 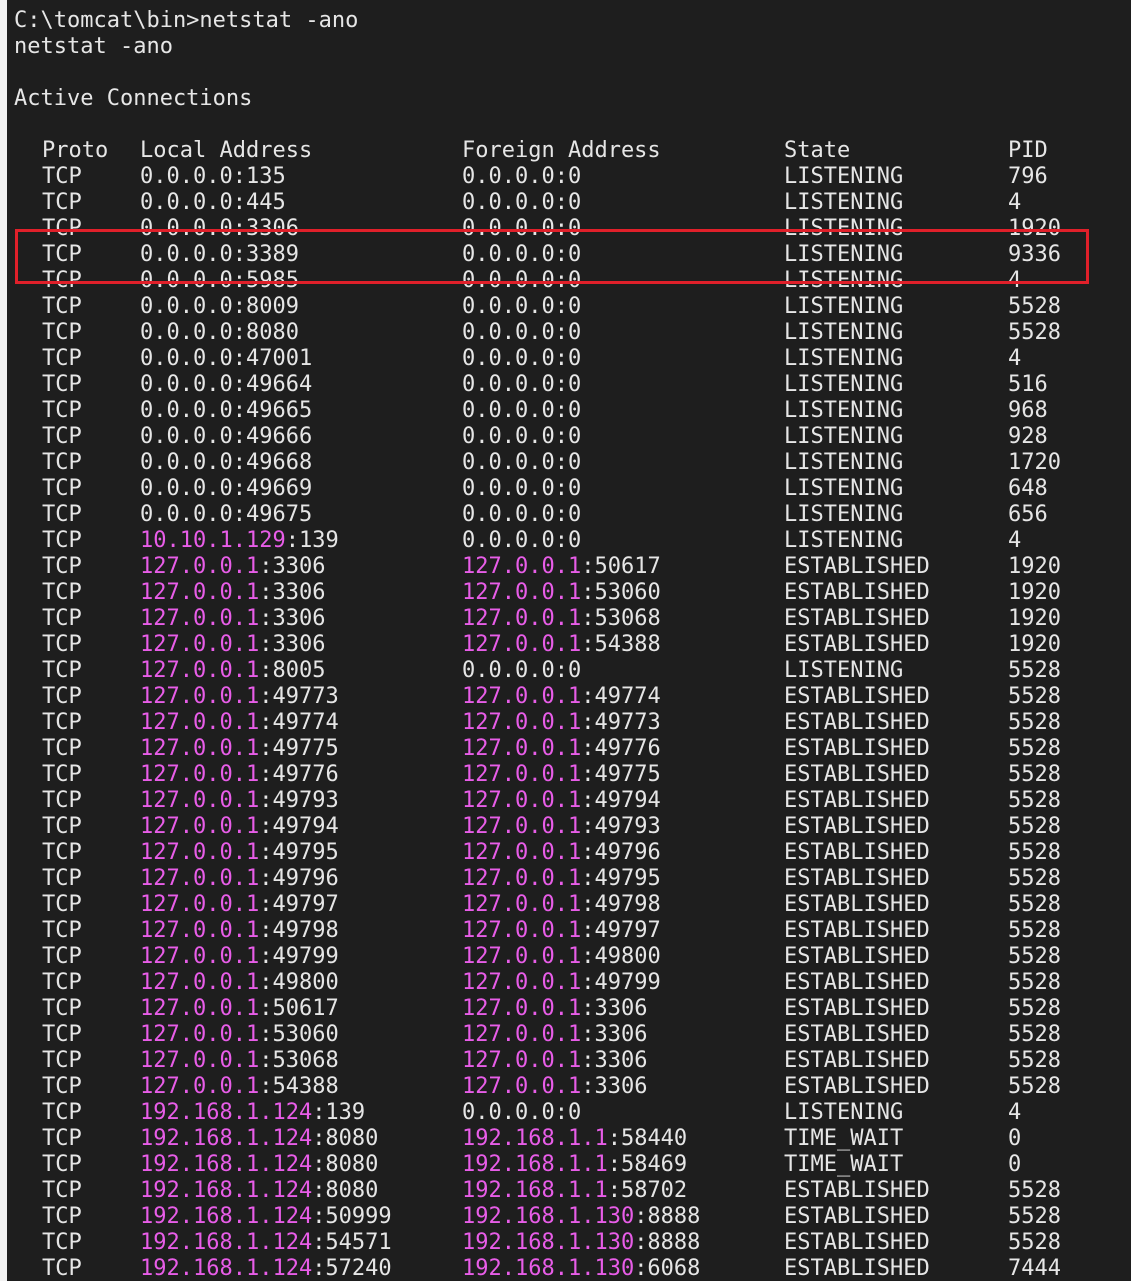 I want to click on local-port: :57240, so click(x=352, y=1268).